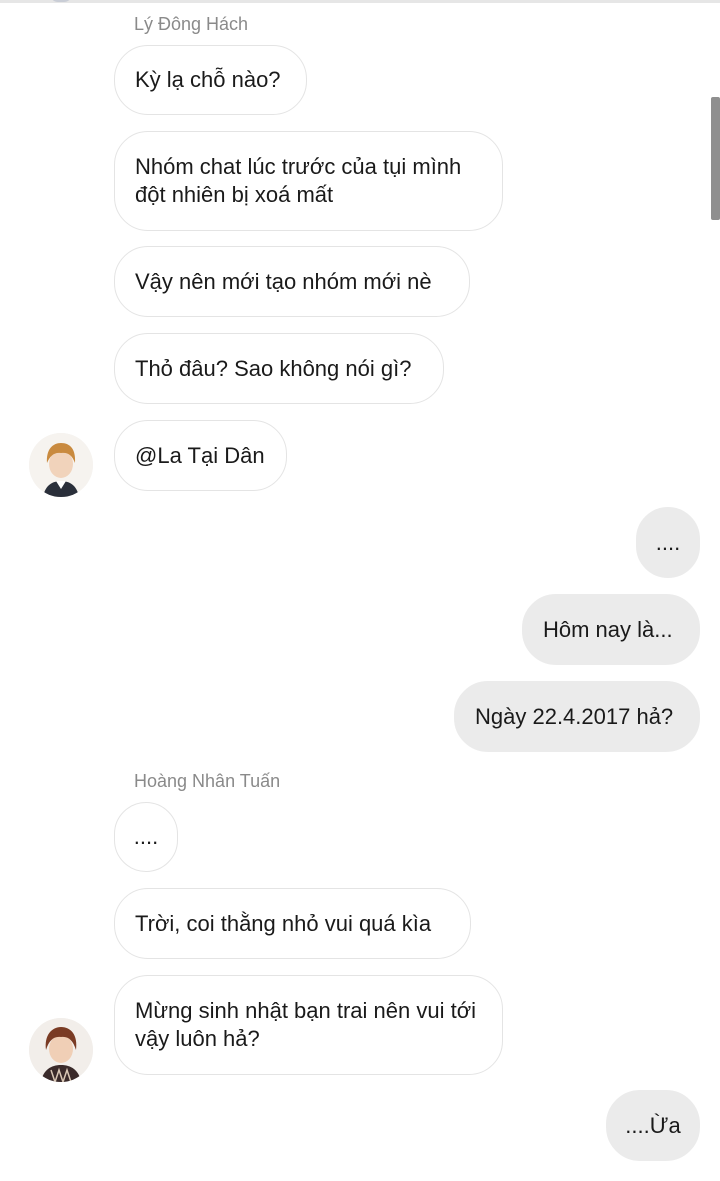 Image resolution: width=720 pixels, height=1181 pixels. I want to click on message-text: Ngày 22.4.2017 hả?, so click(574, 716).